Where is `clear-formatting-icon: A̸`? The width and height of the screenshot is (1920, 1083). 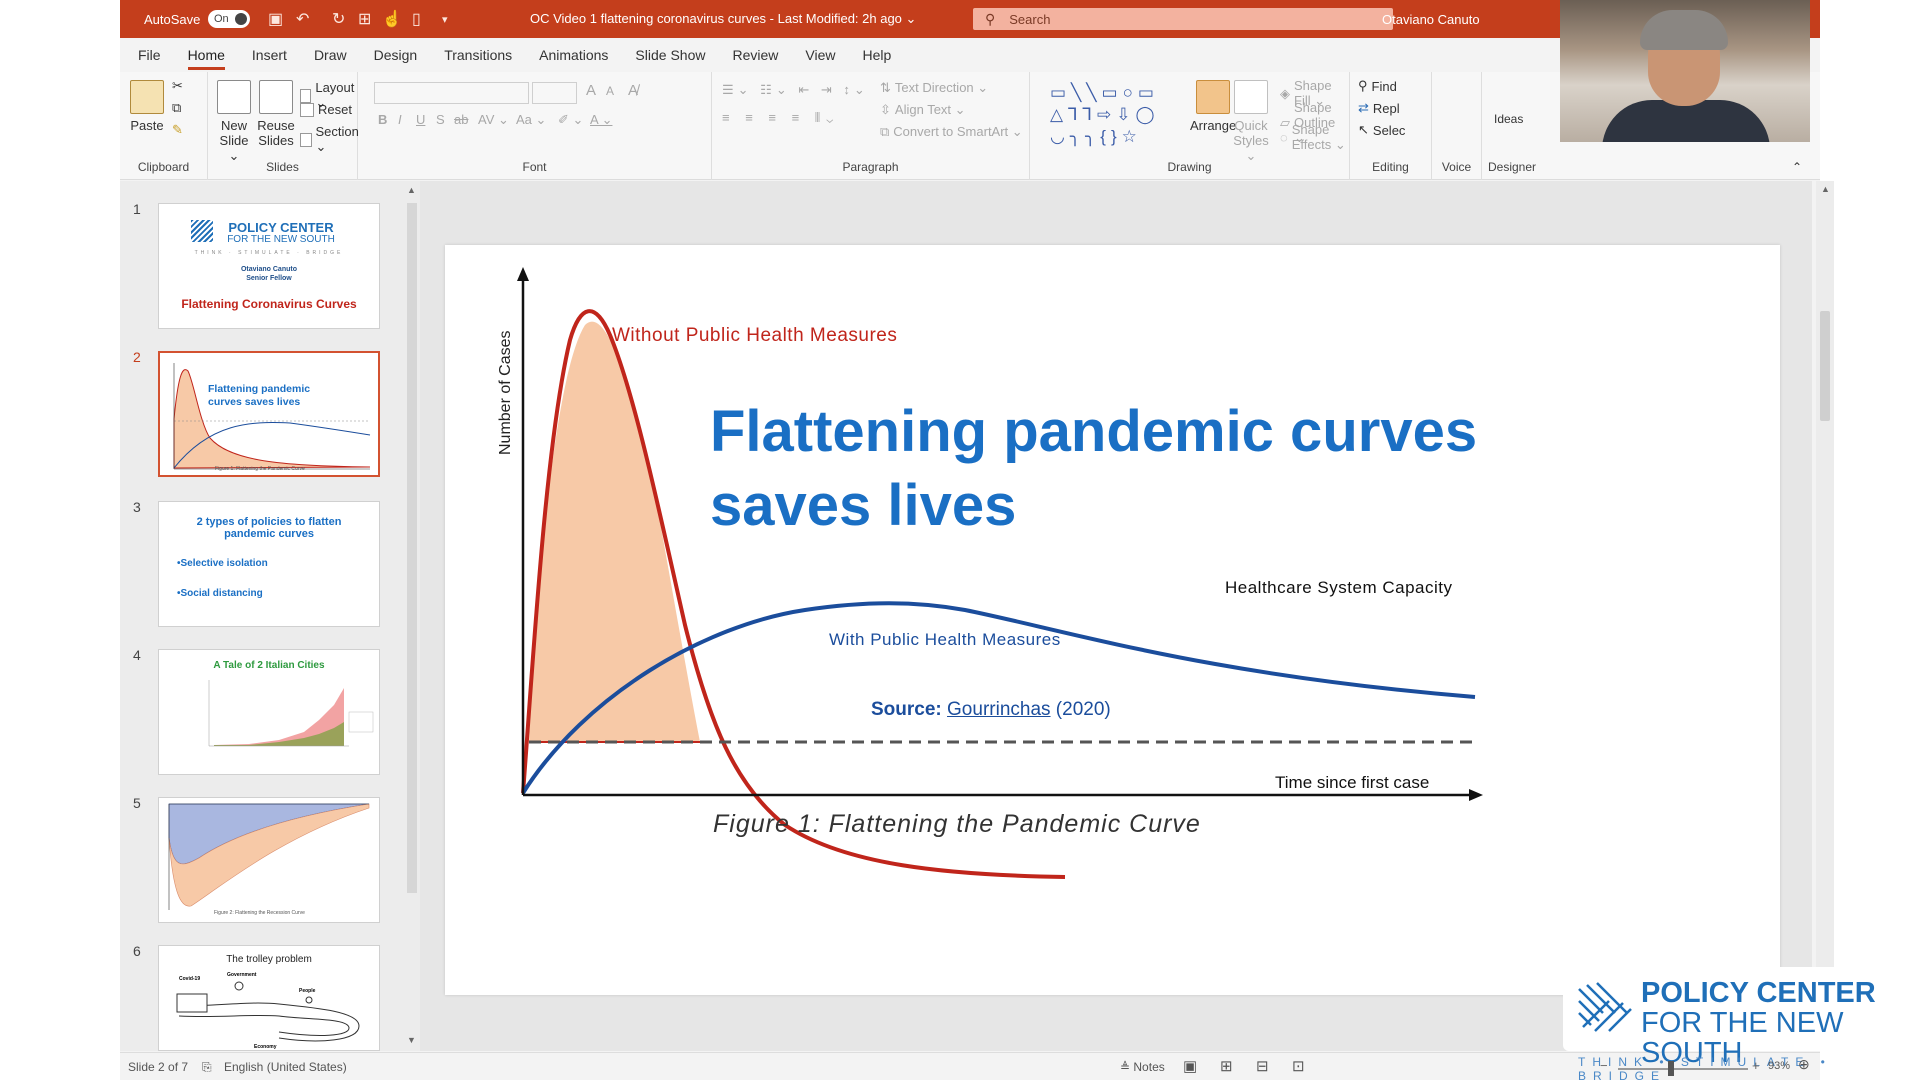
clear-formatting-icon: A̸ is located at coordinates (633, 90).